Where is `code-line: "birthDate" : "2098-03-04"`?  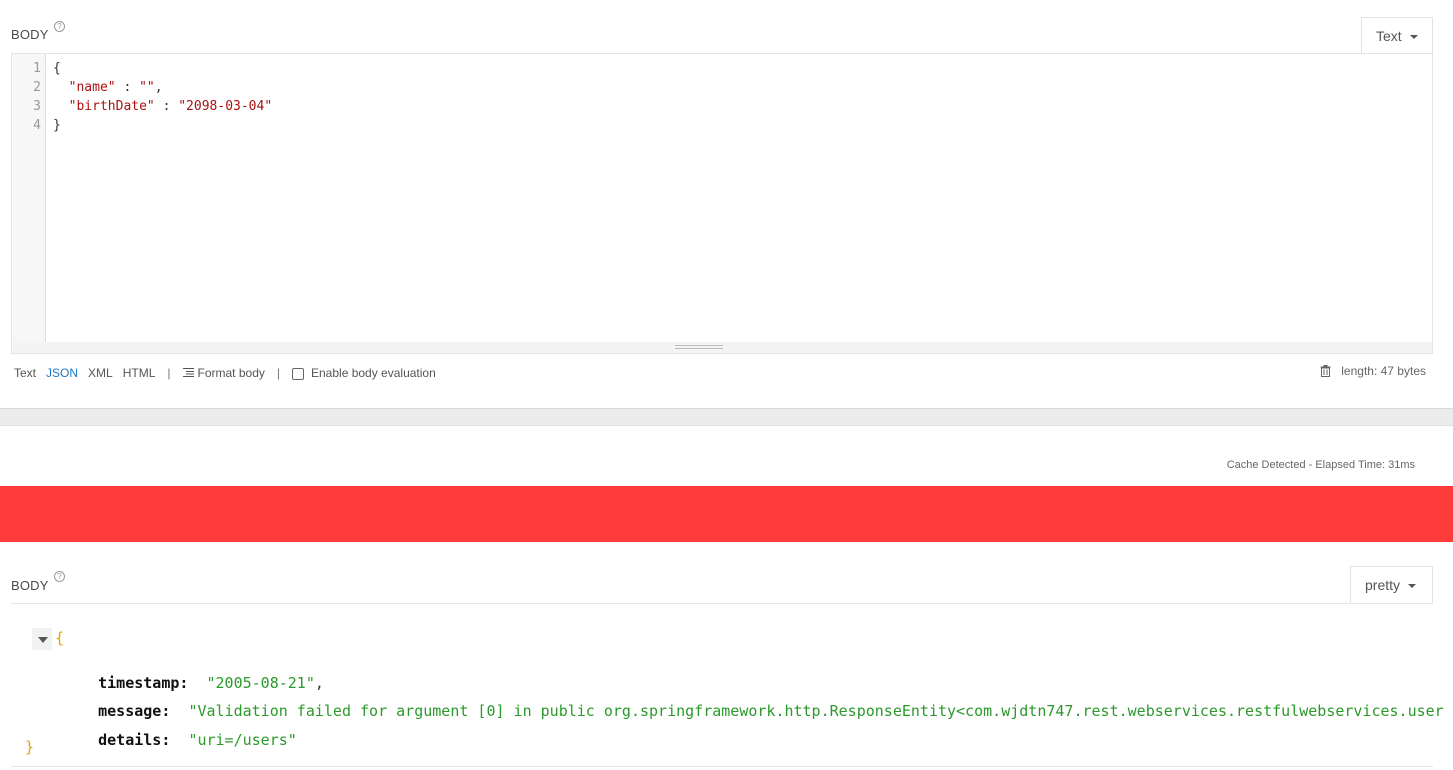
code-line: "birthDate" : "2098-03-04" is located at coordinates (163, 106).